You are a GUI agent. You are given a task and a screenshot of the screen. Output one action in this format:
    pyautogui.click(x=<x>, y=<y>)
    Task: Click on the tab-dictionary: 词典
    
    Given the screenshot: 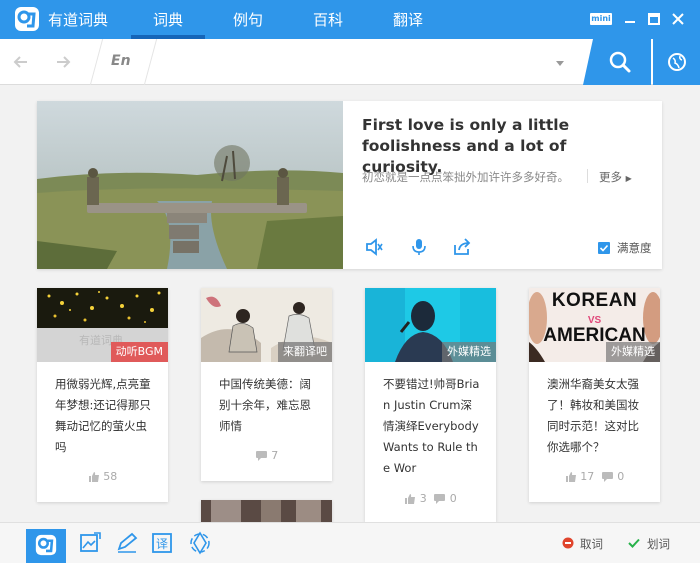 What is the action you would take?
    pyautogui.click(x=168, y=19)
    